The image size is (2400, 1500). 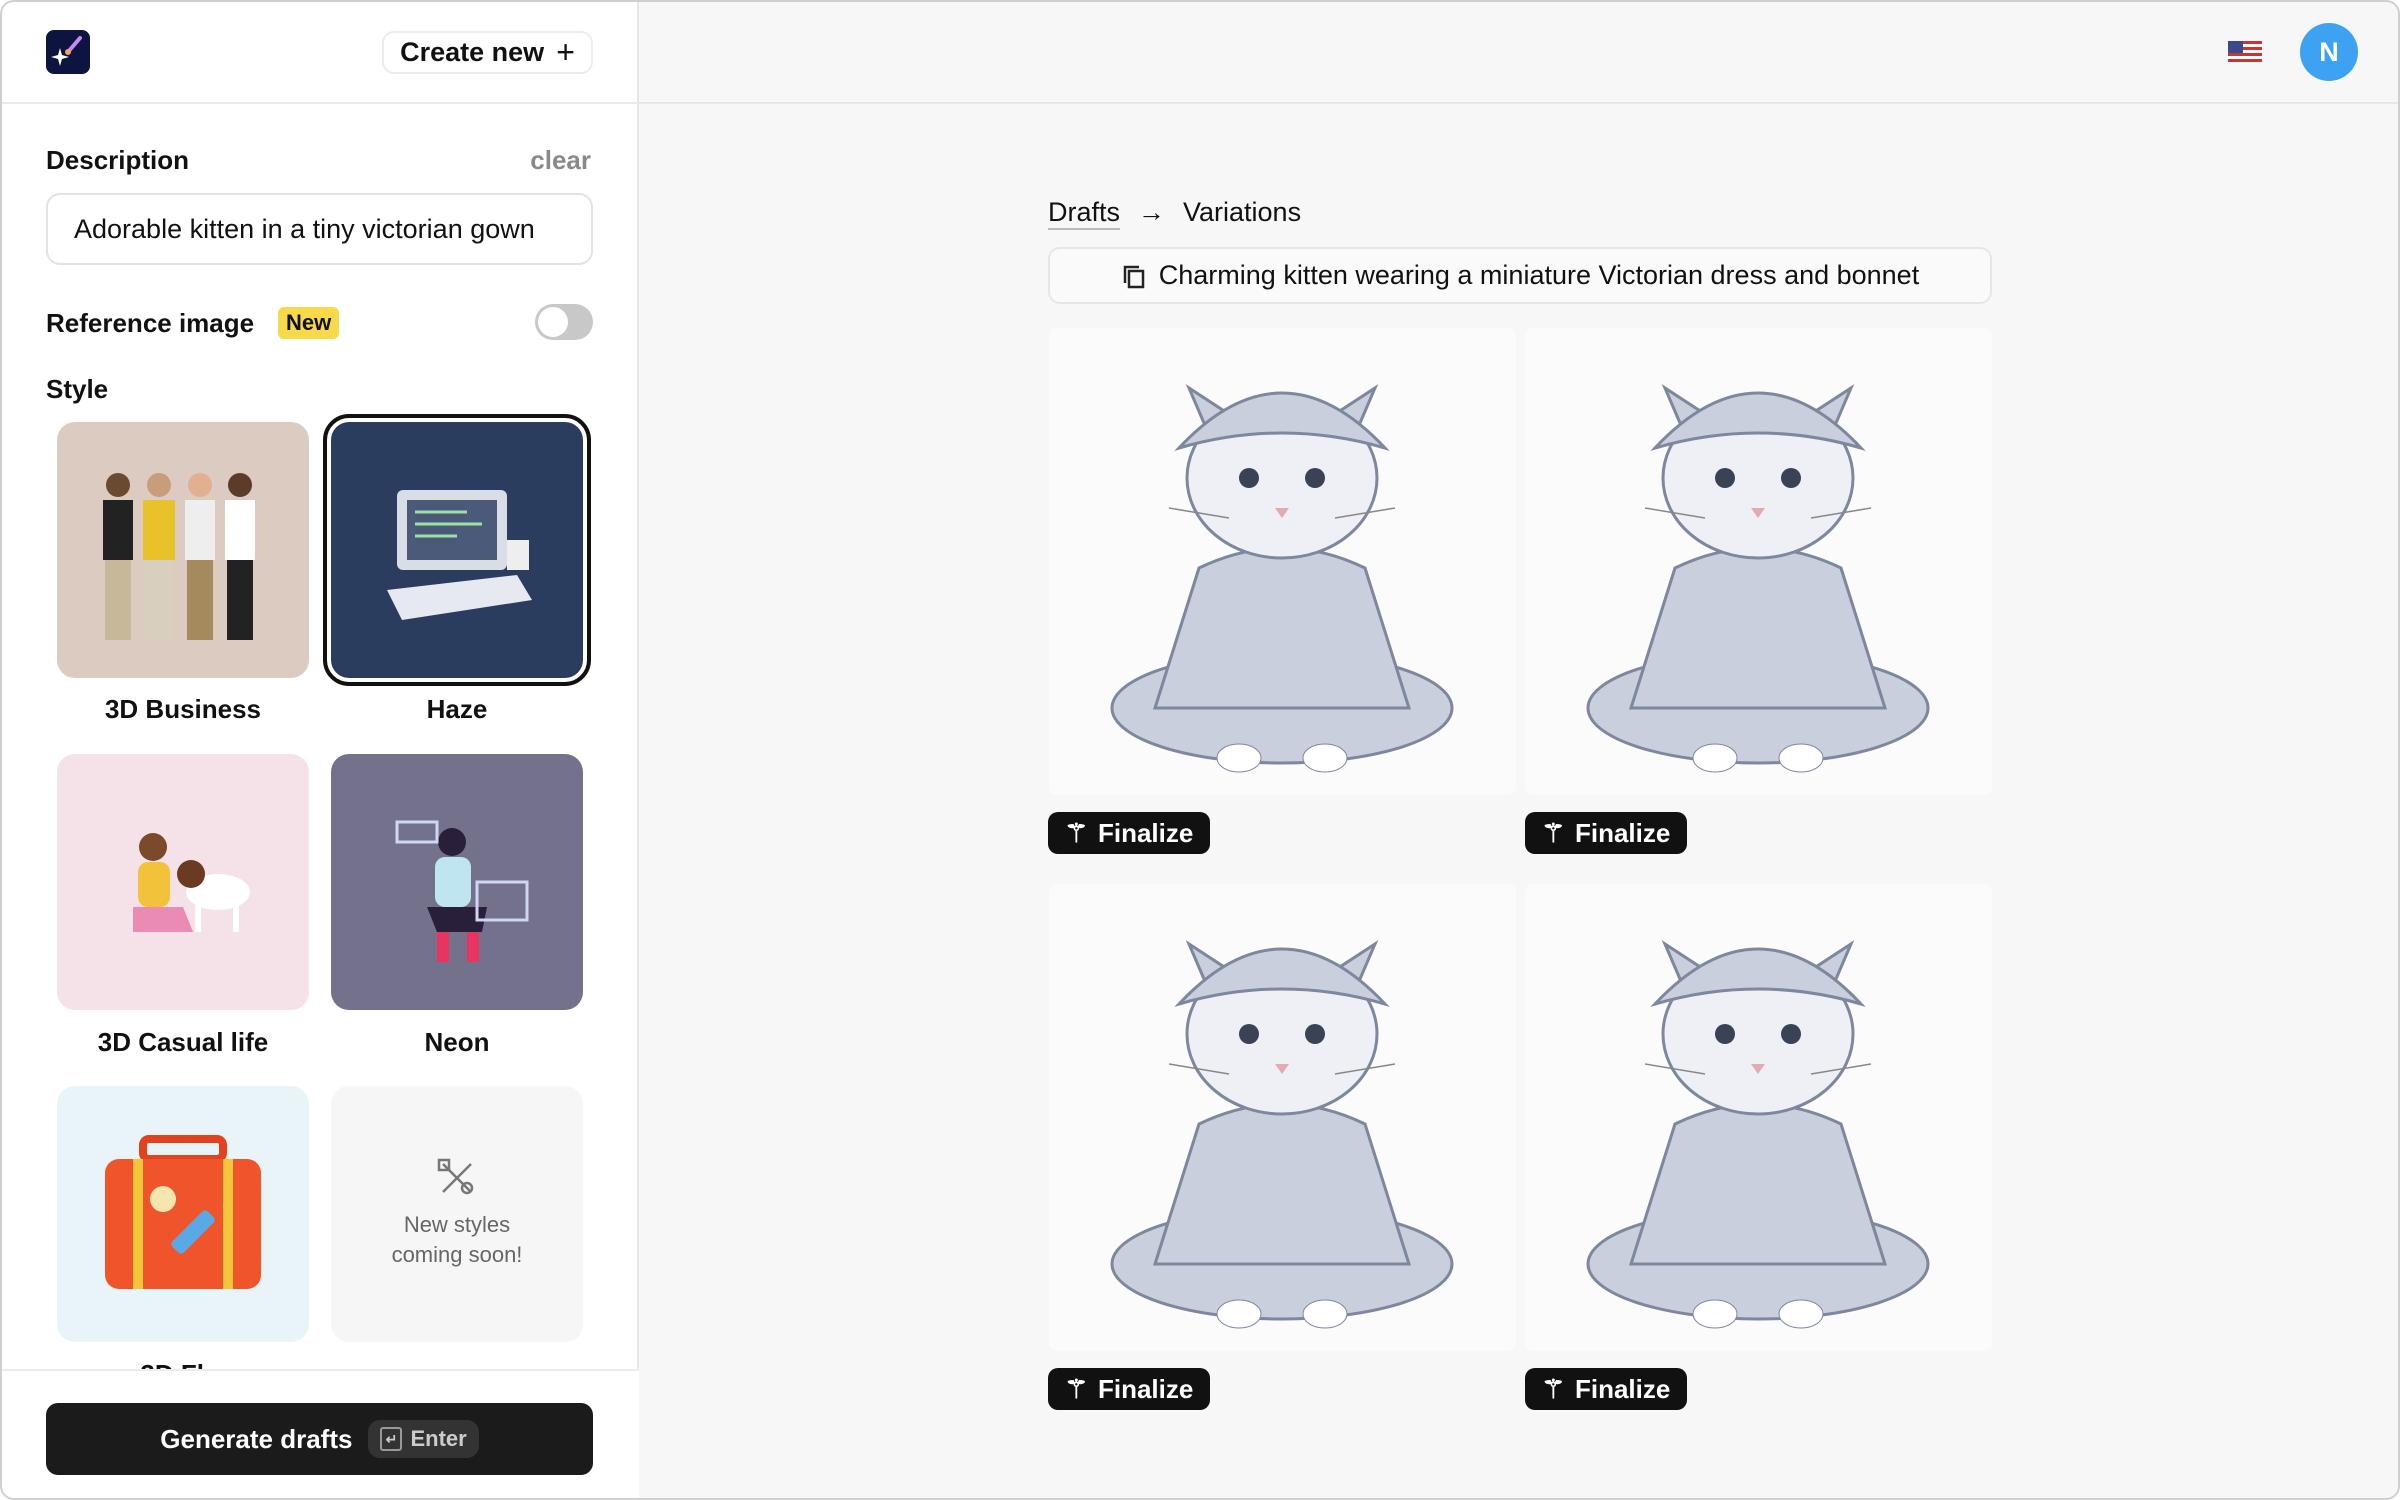 I want to click on breadcrumb: Drafts → Variations, so click(x=1174, y=213).